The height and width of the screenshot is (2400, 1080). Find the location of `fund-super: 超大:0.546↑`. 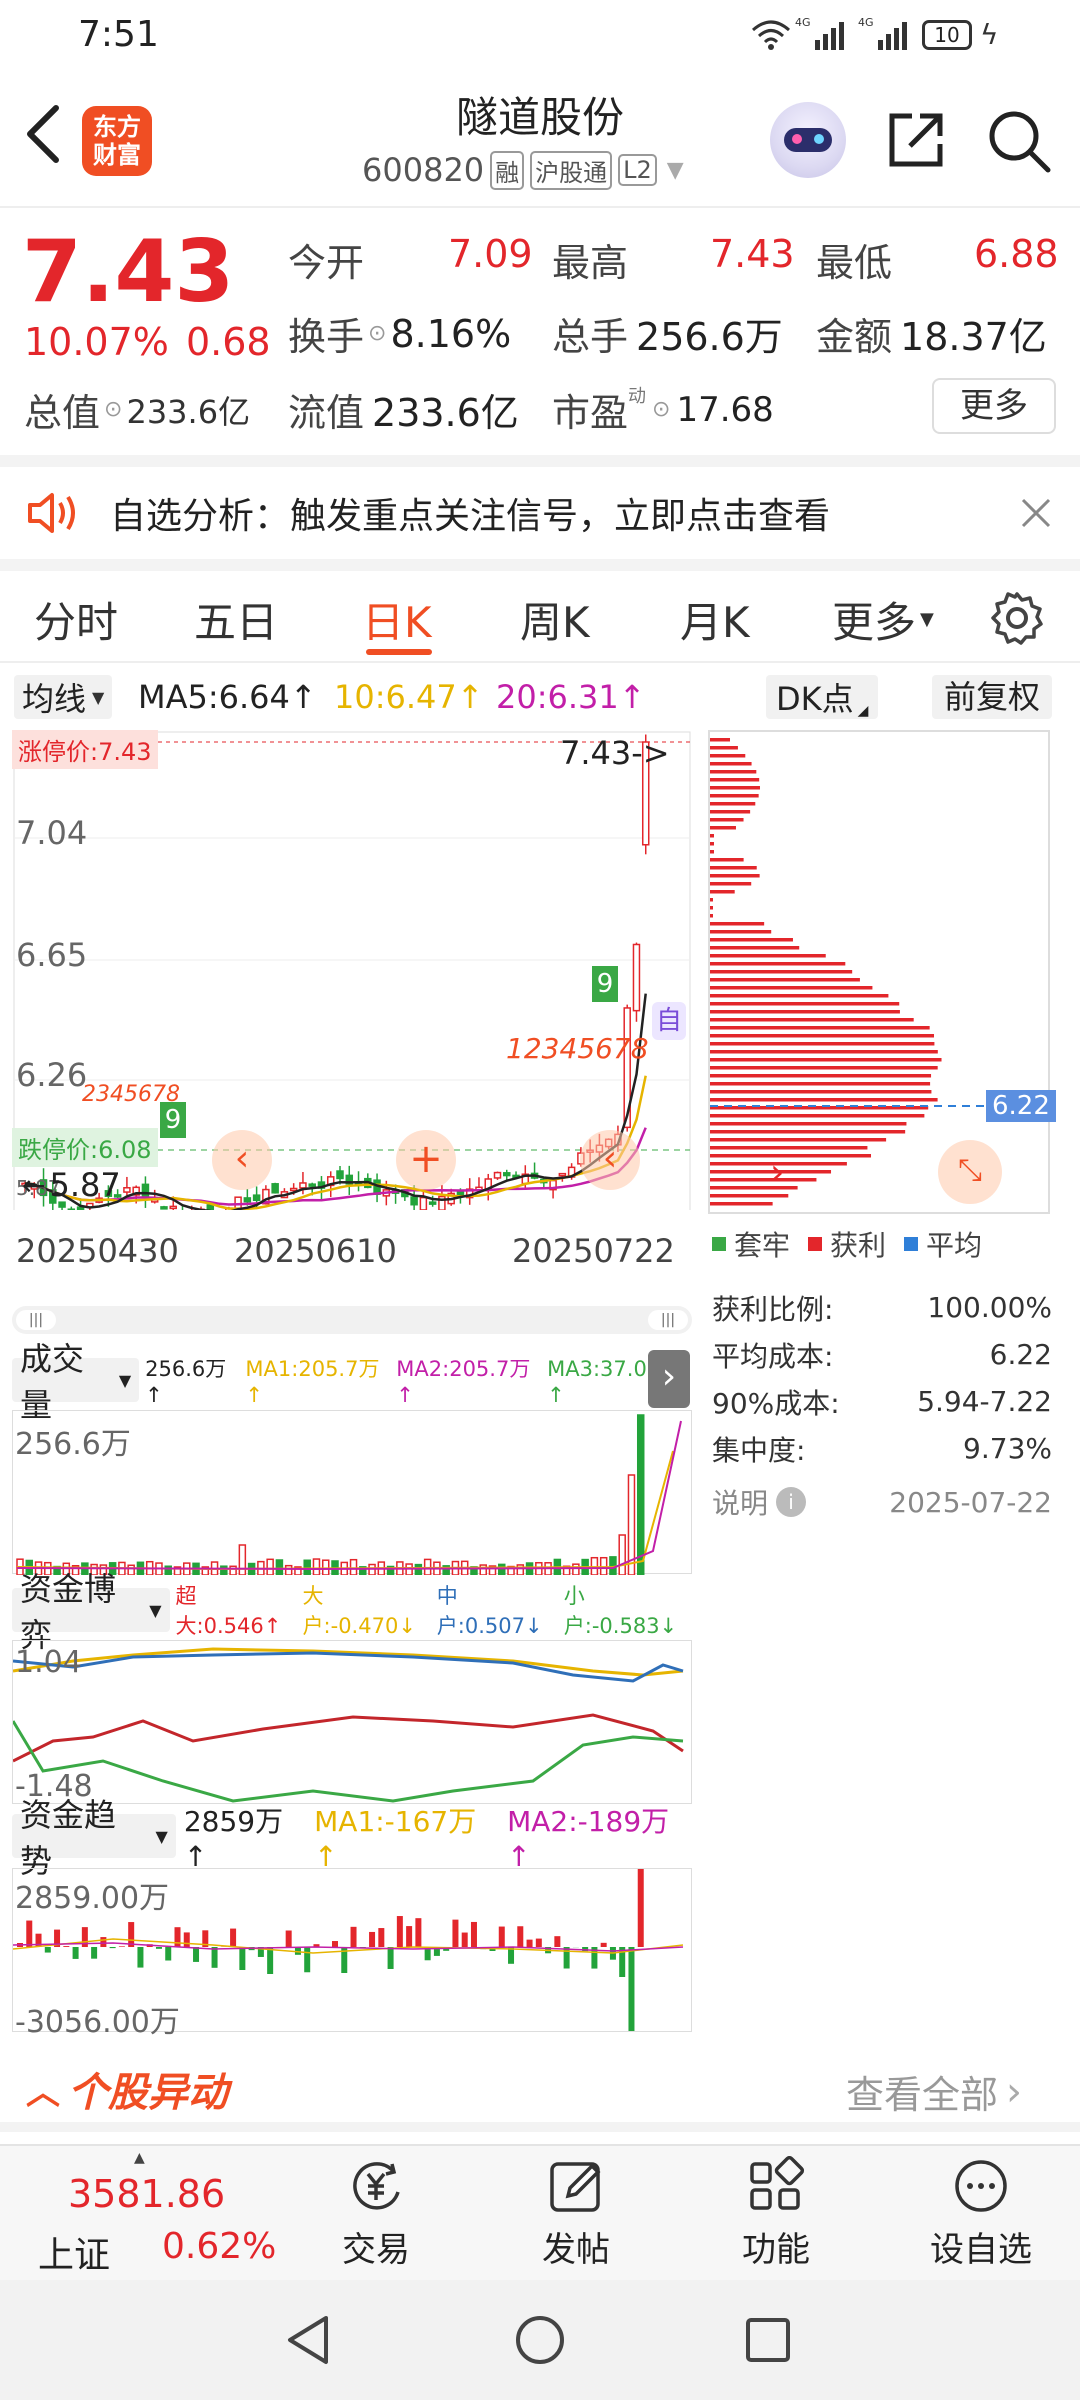

fund-super: 超大:0.546↑ is located at coordinates (228, 1611).